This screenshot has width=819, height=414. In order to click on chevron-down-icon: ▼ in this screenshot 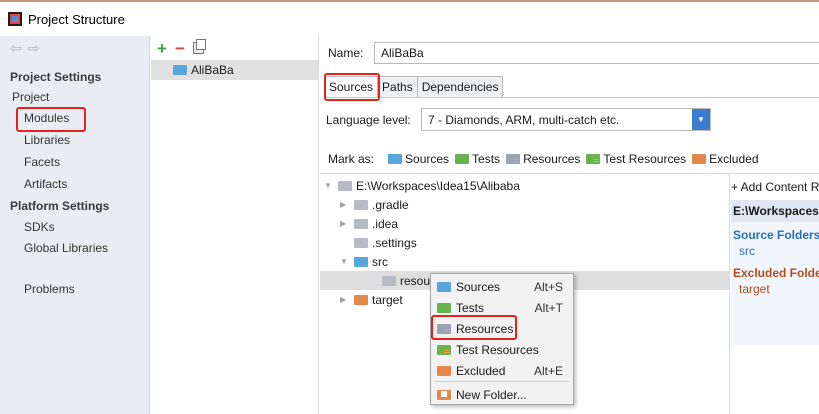, I will do `click(701, 119)`.